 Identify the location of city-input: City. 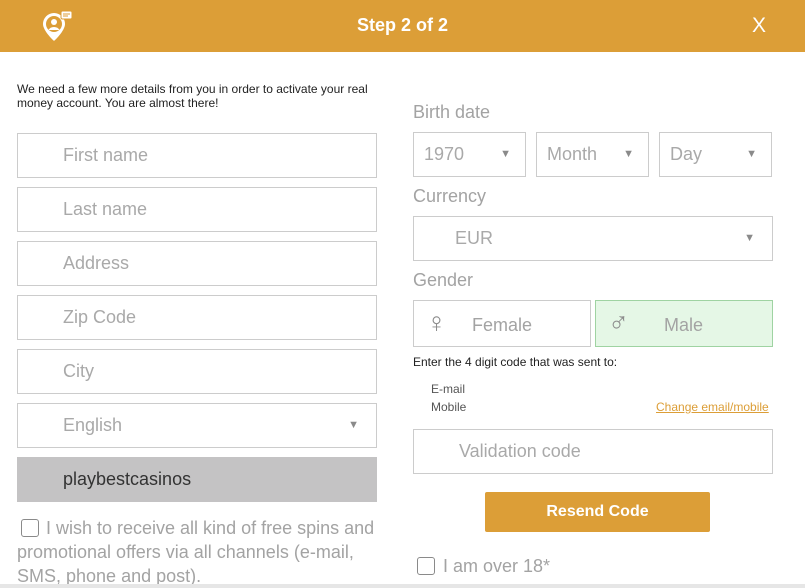
(197, 371).